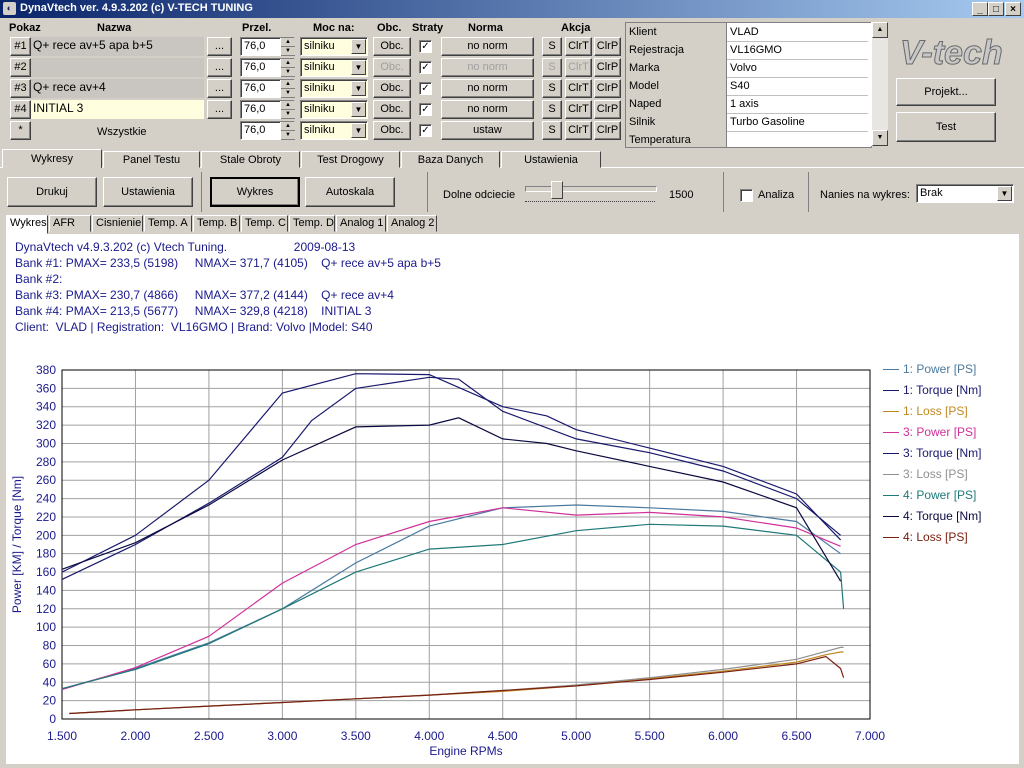  What do you see at coordinates (216, 223) in the screenshot?
I see `subtab-temp-b: Temp. B` at bounding box center [216, 223].